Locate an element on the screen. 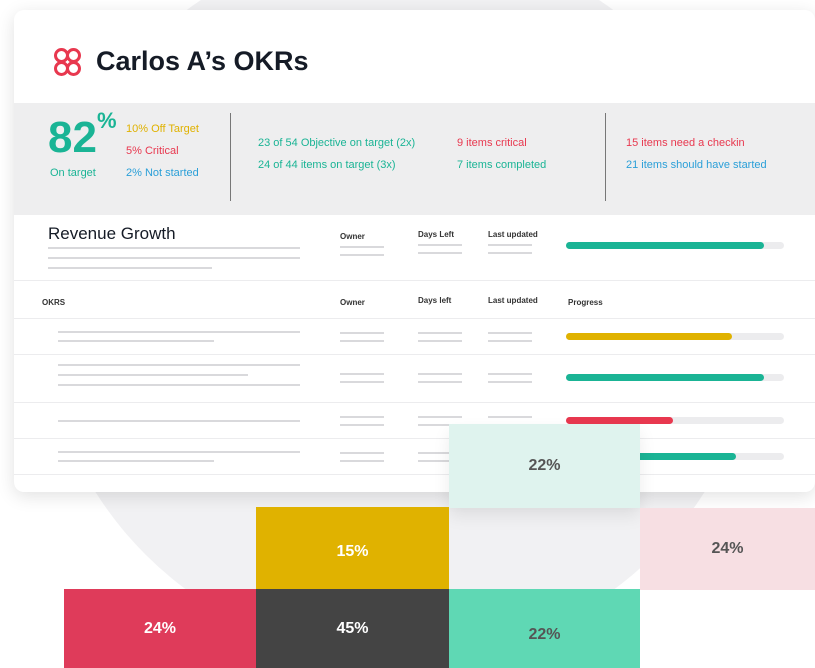 Image resolution: width=815 pixels, height=668 pixels. not-started-stat: 2% Not started is located at coordinates (162, 173).